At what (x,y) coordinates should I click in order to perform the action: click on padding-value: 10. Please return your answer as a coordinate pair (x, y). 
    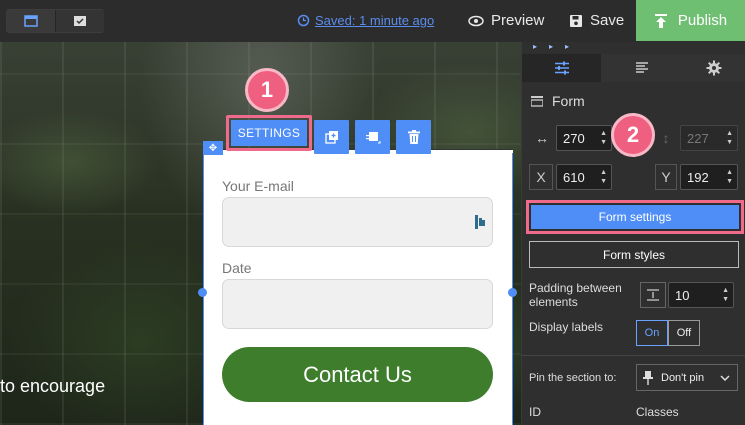
    Looking at the image, I should click on (682, 295).